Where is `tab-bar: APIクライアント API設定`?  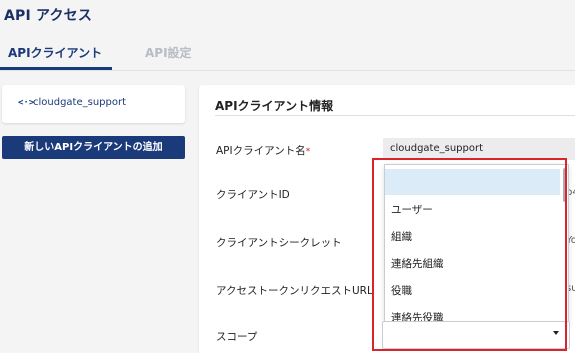
tab-bar: APIクライアント API設定 is located at coordinates (287, 53).